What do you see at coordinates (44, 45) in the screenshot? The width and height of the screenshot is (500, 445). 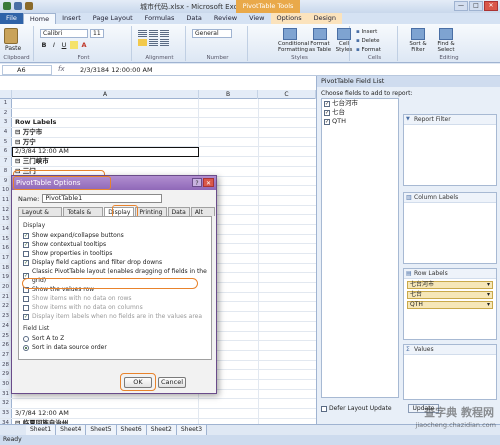 I see `bold-icon: B` at bounding box center [44, 45].